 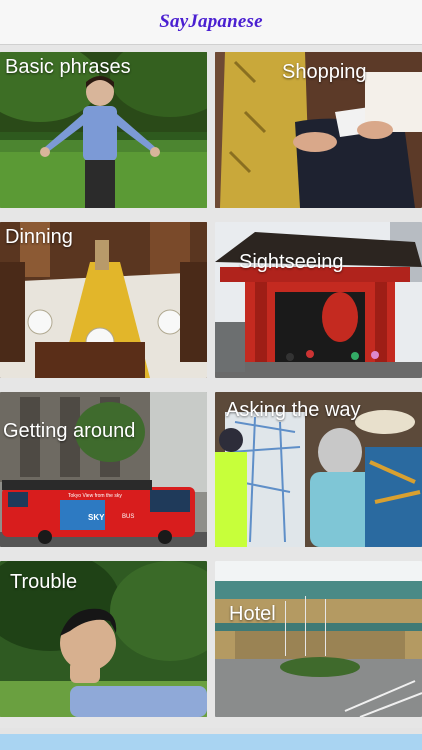 I want to click on dinning-label: Dinning, so click(x=39, y=237).